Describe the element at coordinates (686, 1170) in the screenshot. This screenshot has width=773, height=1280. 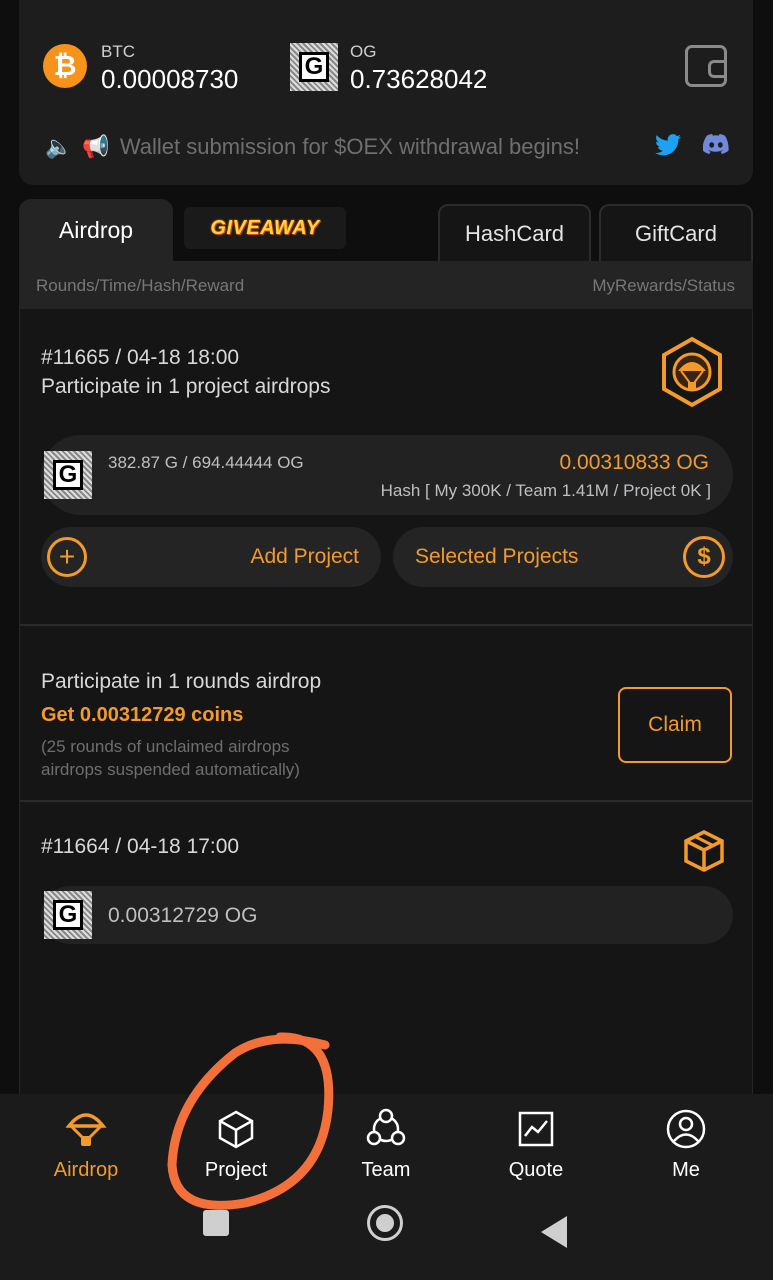
I see `nav-me-label: Me` at that location.